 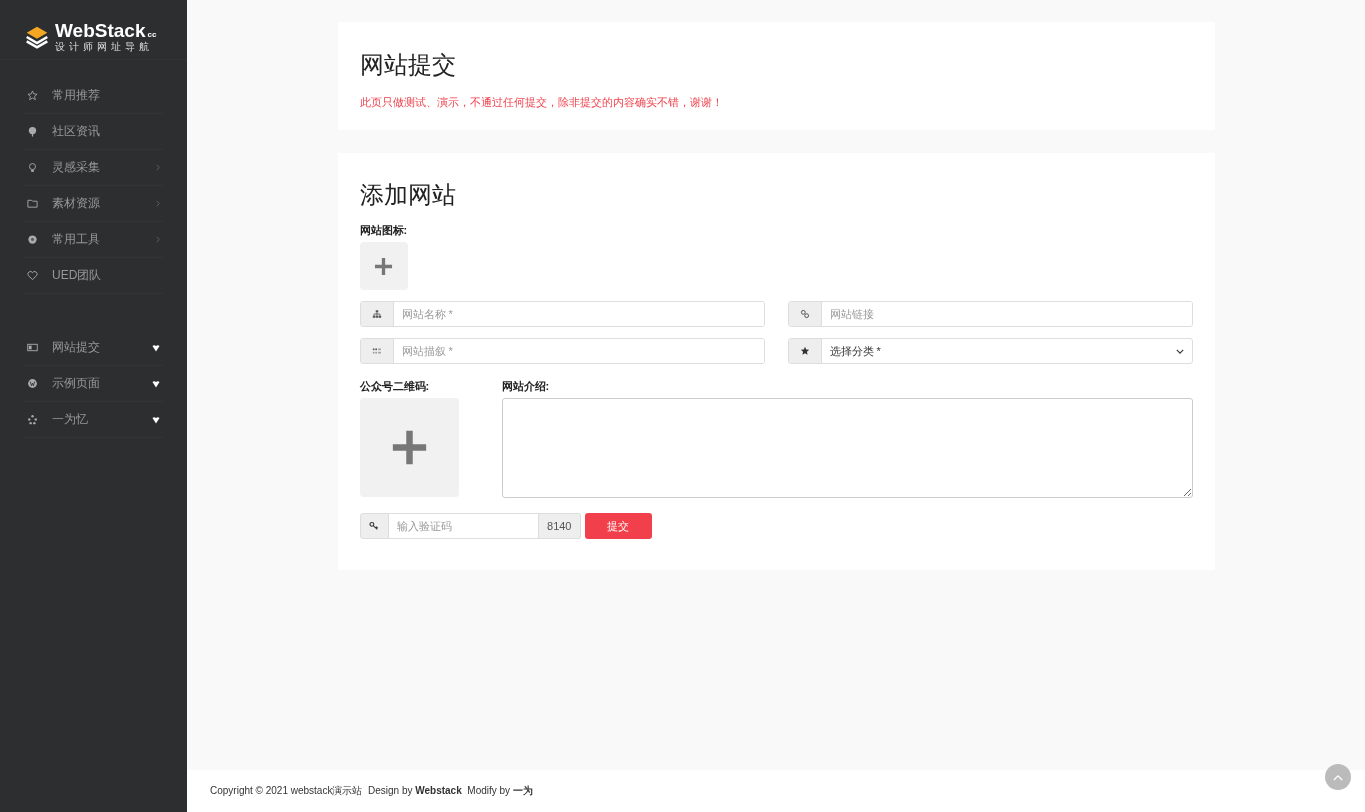 I want to click on footer-copyright: Copyright © 2021 webstack演示站 Design by Webstack Modify by 一为, so click(x=371, y=791).